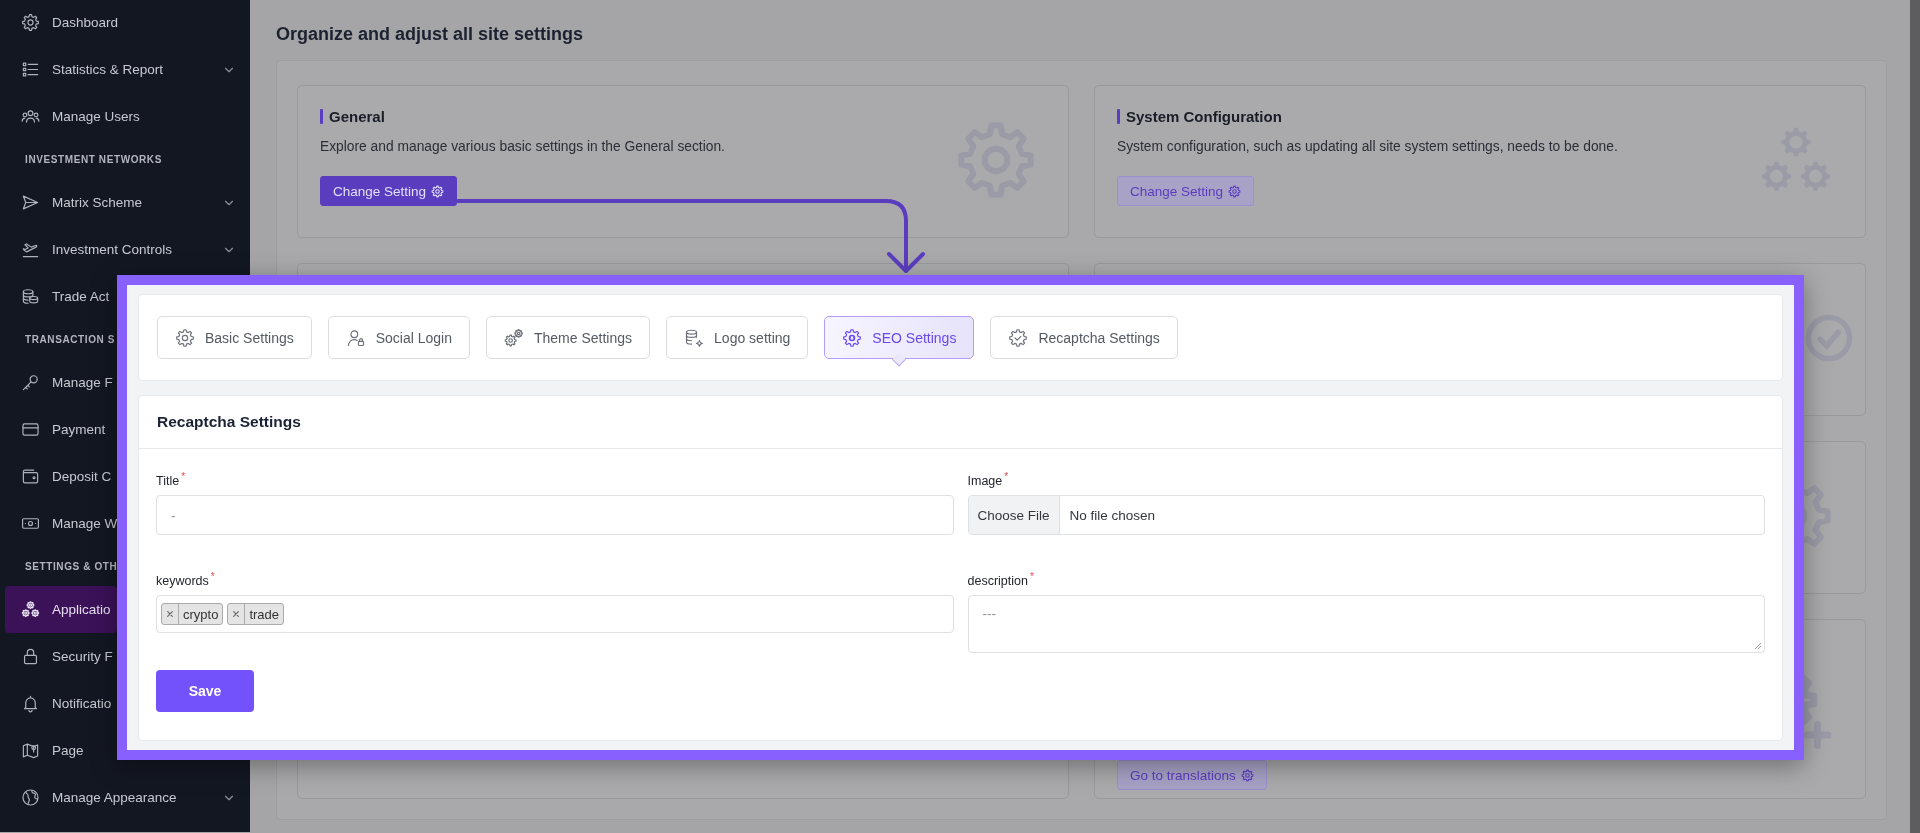  Describe the element at coordinates (30, 382) in the screenshot. I see `key-icon` at that location.